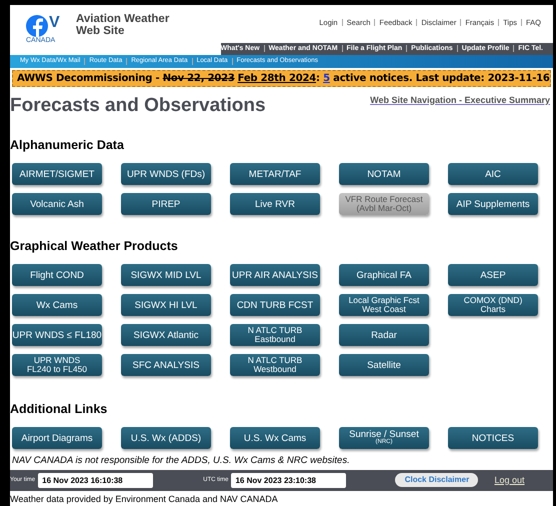  What do you see at coordinates (384, 305) in the screenshot?
I see `product-button: Local Graphic Fcst West Coast` at bounding box center [384, 305].